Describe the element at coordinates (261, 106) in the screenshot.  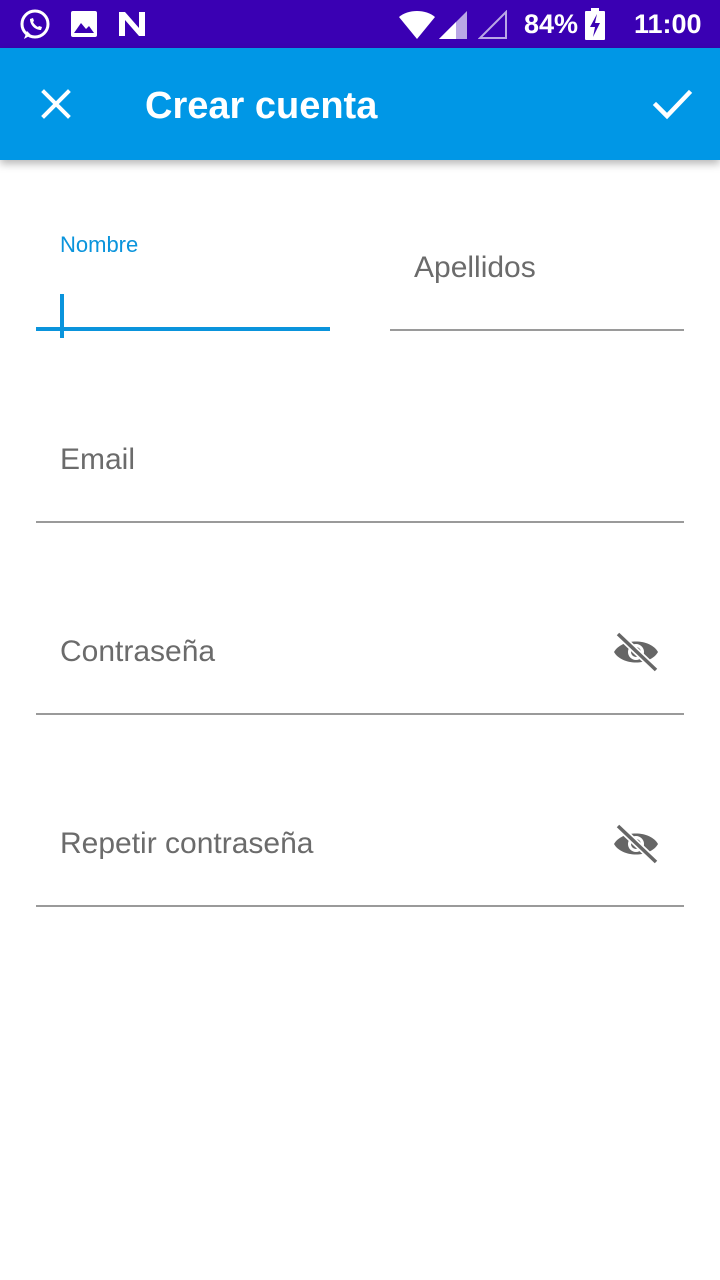
I see `page-title: Crear cuenta` at that location.